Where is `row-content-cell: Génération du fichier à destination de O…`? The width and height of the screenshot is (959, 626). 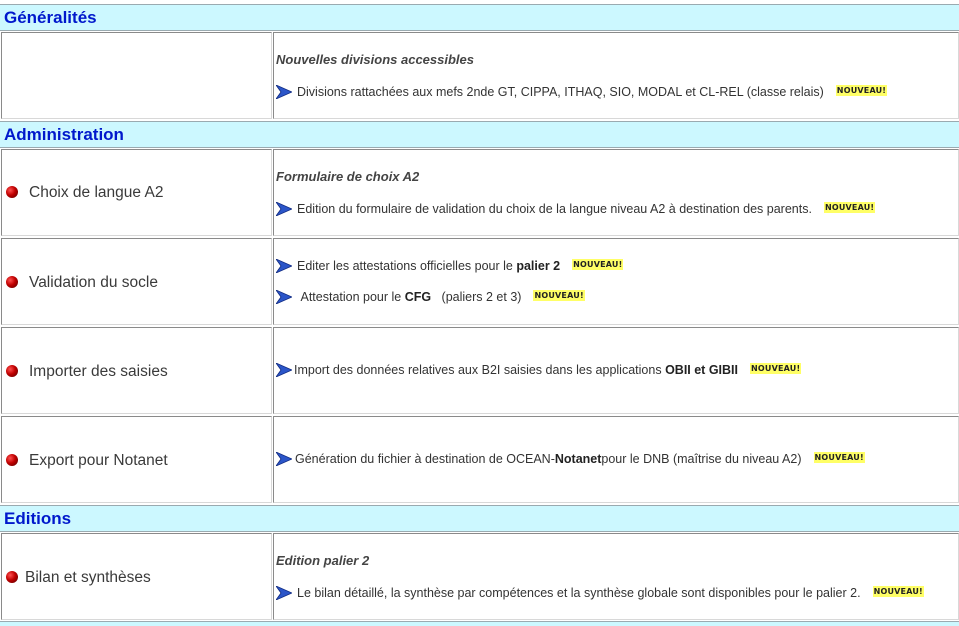 row-content-cell: Génération du fichier à destination de O… is located at coordinates (616, 459).